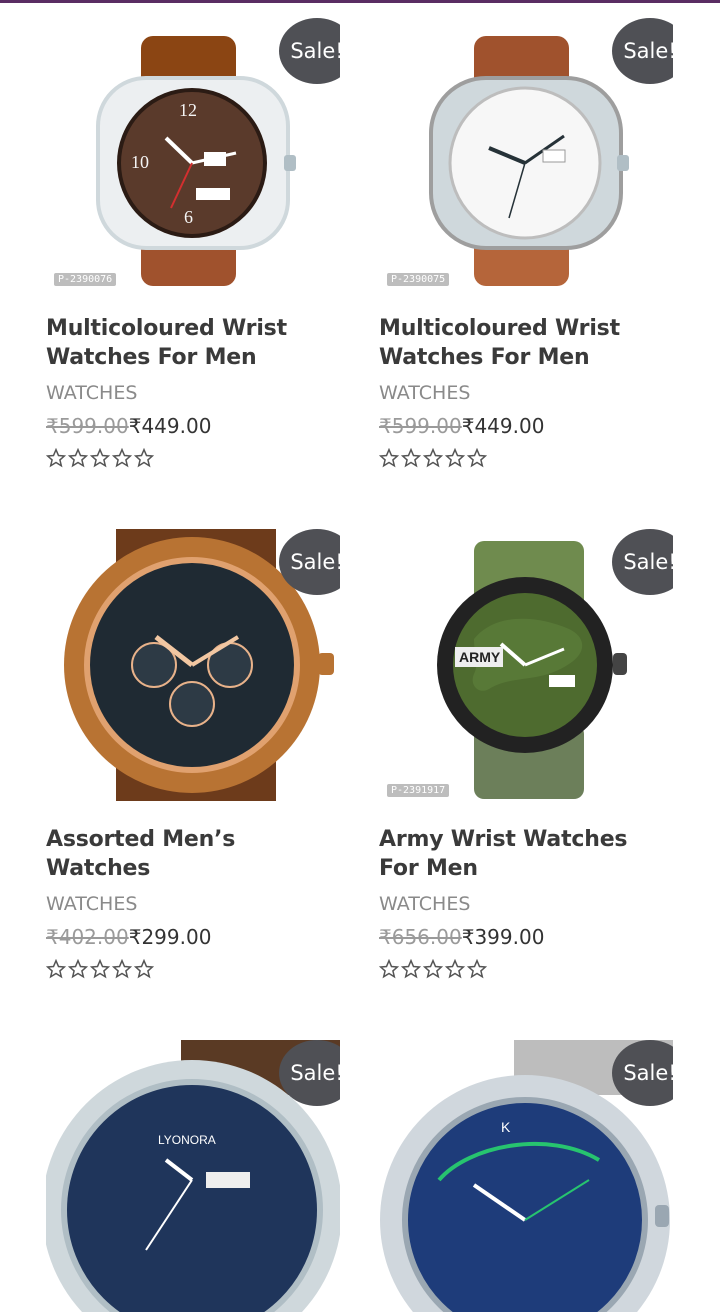 This screenshot has width=720, height=1312. I want to click on product-card: LYONORA Sale!, so click(193, 1176).